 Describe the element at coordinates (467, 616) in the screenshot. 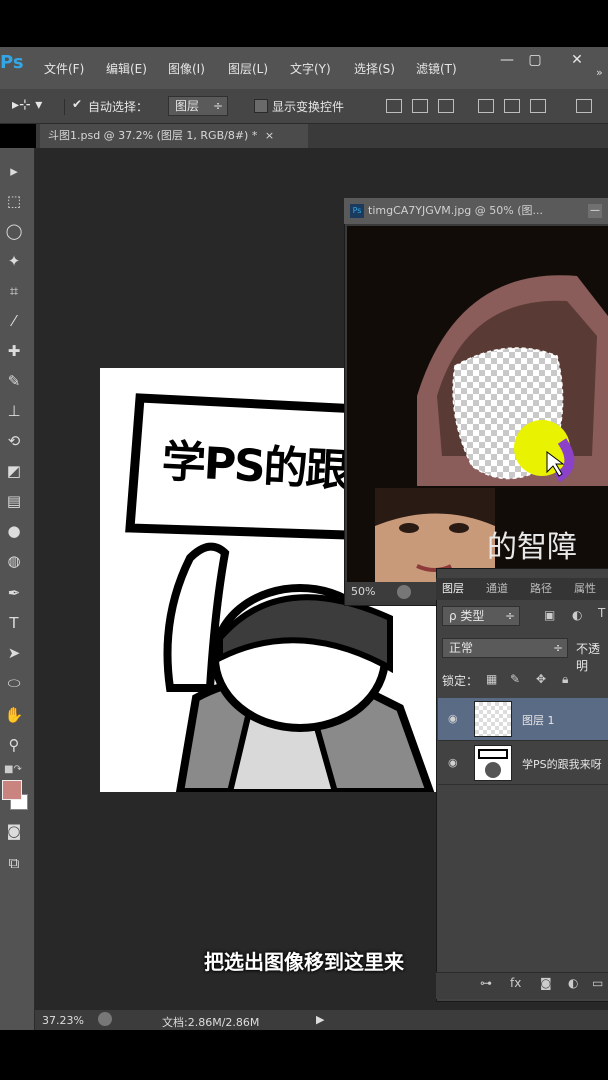

I see `layer-filter-value: ρ 类型` at that location.